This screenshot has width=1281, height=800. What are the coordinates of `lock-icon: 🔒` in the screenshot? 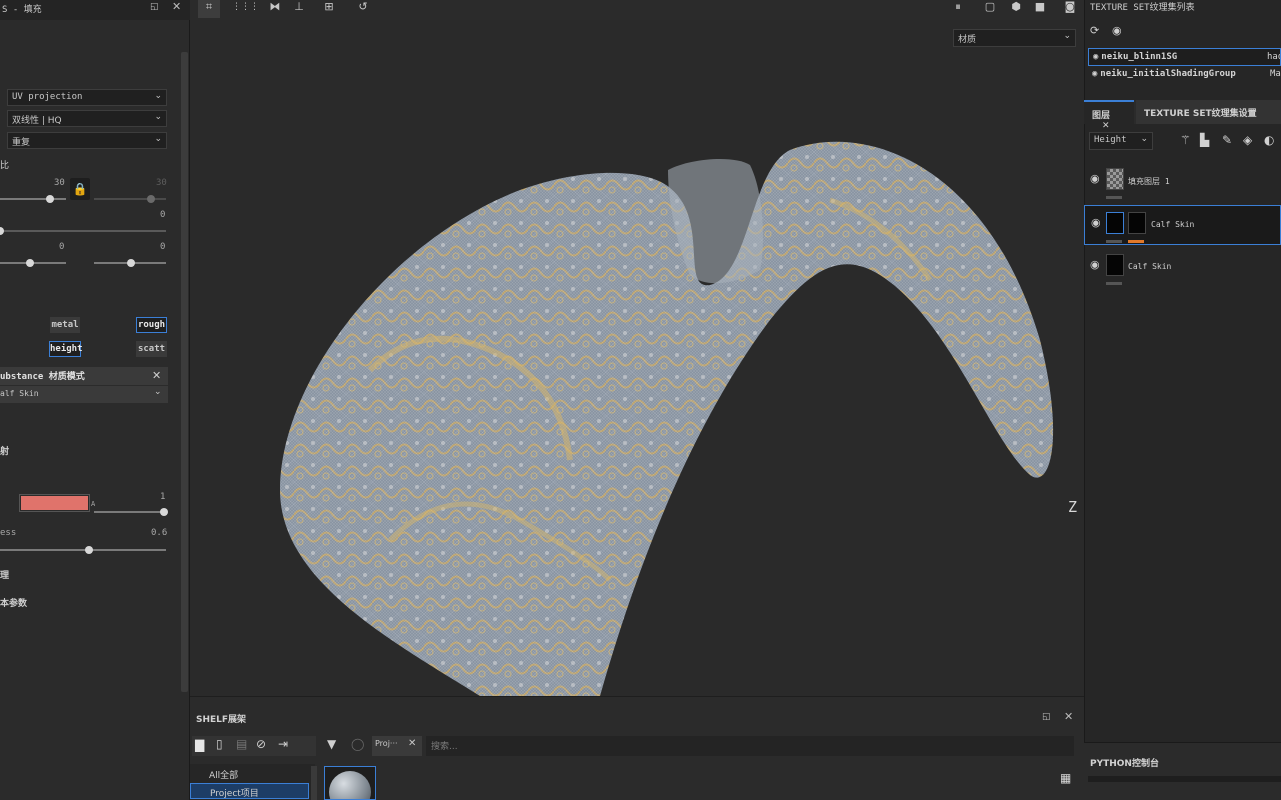 It's located at (80, 189).